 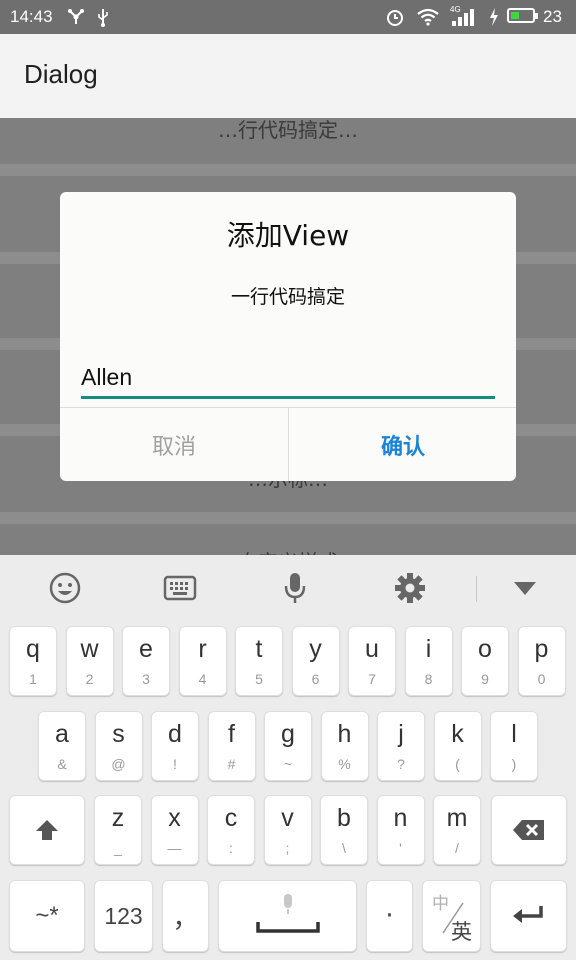 What do you see at coordinates (315, 649) in the screenshot?
I see `key-letter: y` at bounding box center [315, 649].